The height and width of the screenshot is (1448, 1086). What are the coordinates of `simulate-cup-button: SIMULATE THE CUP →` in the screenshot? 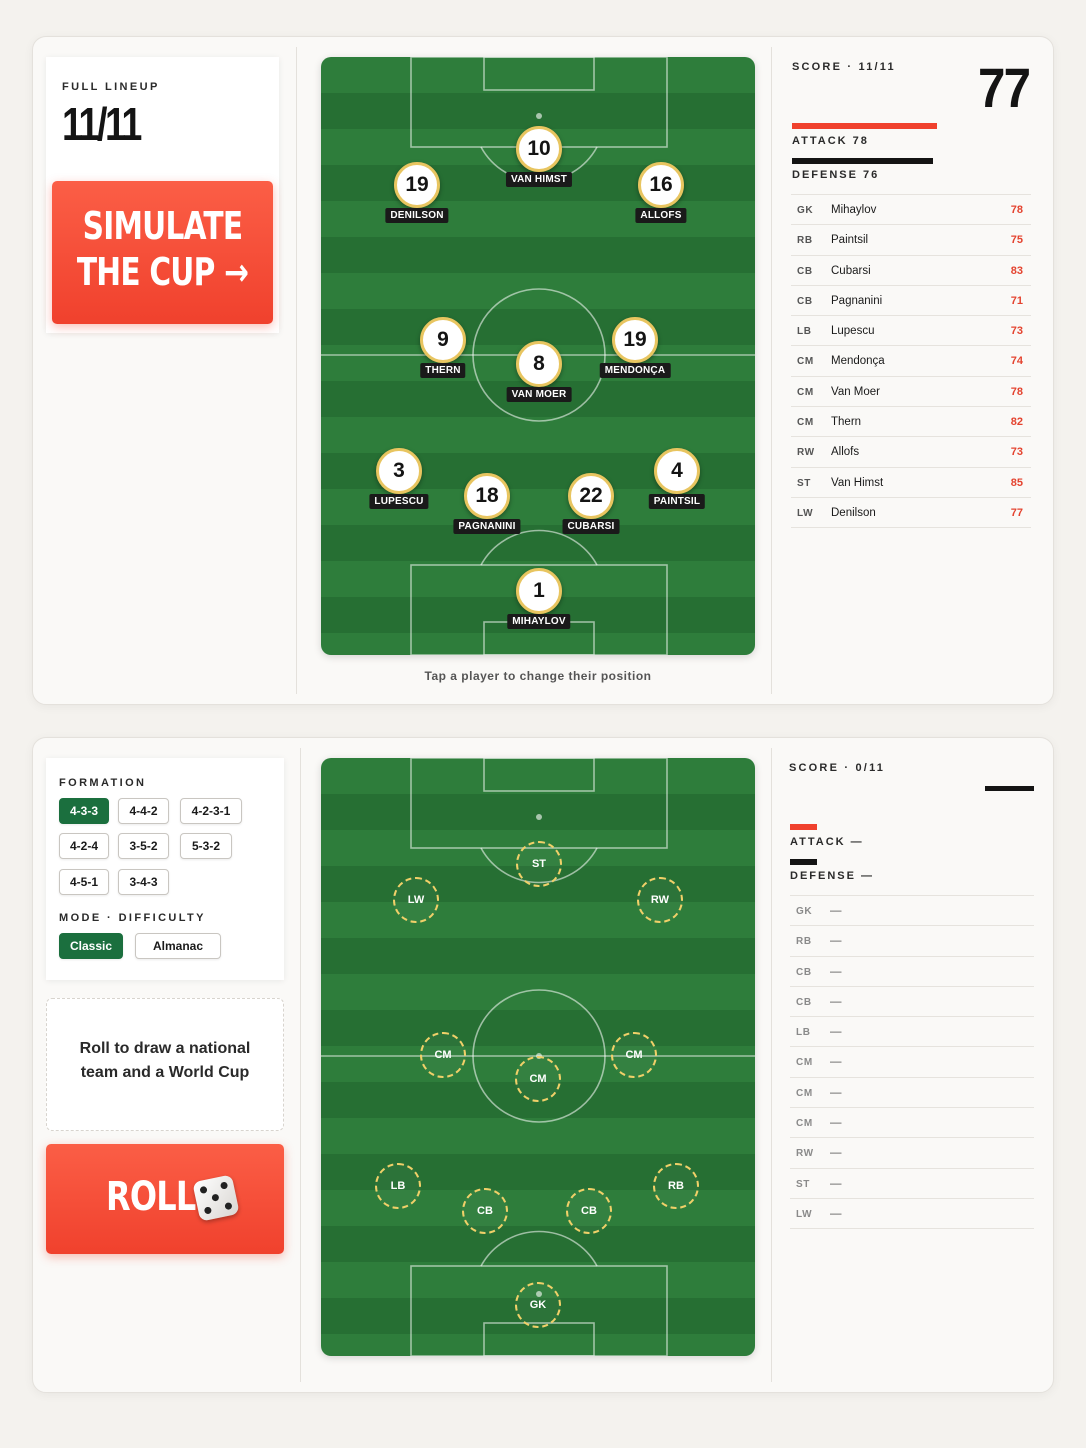 It's located at (162, 252).